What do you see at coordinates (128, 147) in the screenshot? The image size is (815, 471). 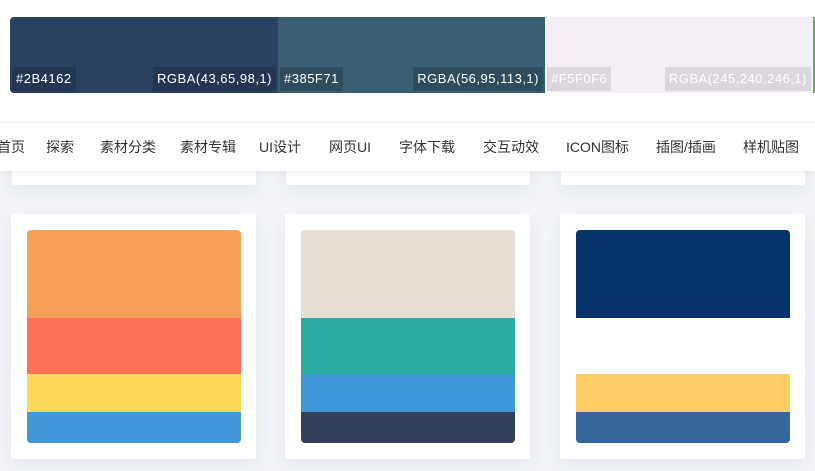 I see `nav-item-material-categories: 素材分类` at bounding box center [128, 147].